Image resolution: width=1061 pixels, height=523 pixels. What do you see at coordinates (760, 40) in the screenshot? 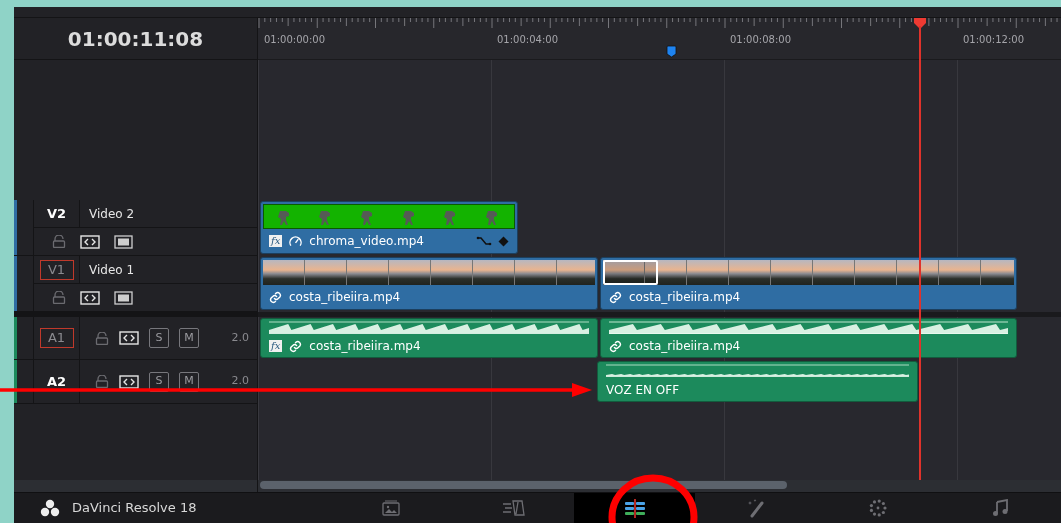
I see `ruler-timecode: 01:00:08:00` at bounding box center [760, 40].